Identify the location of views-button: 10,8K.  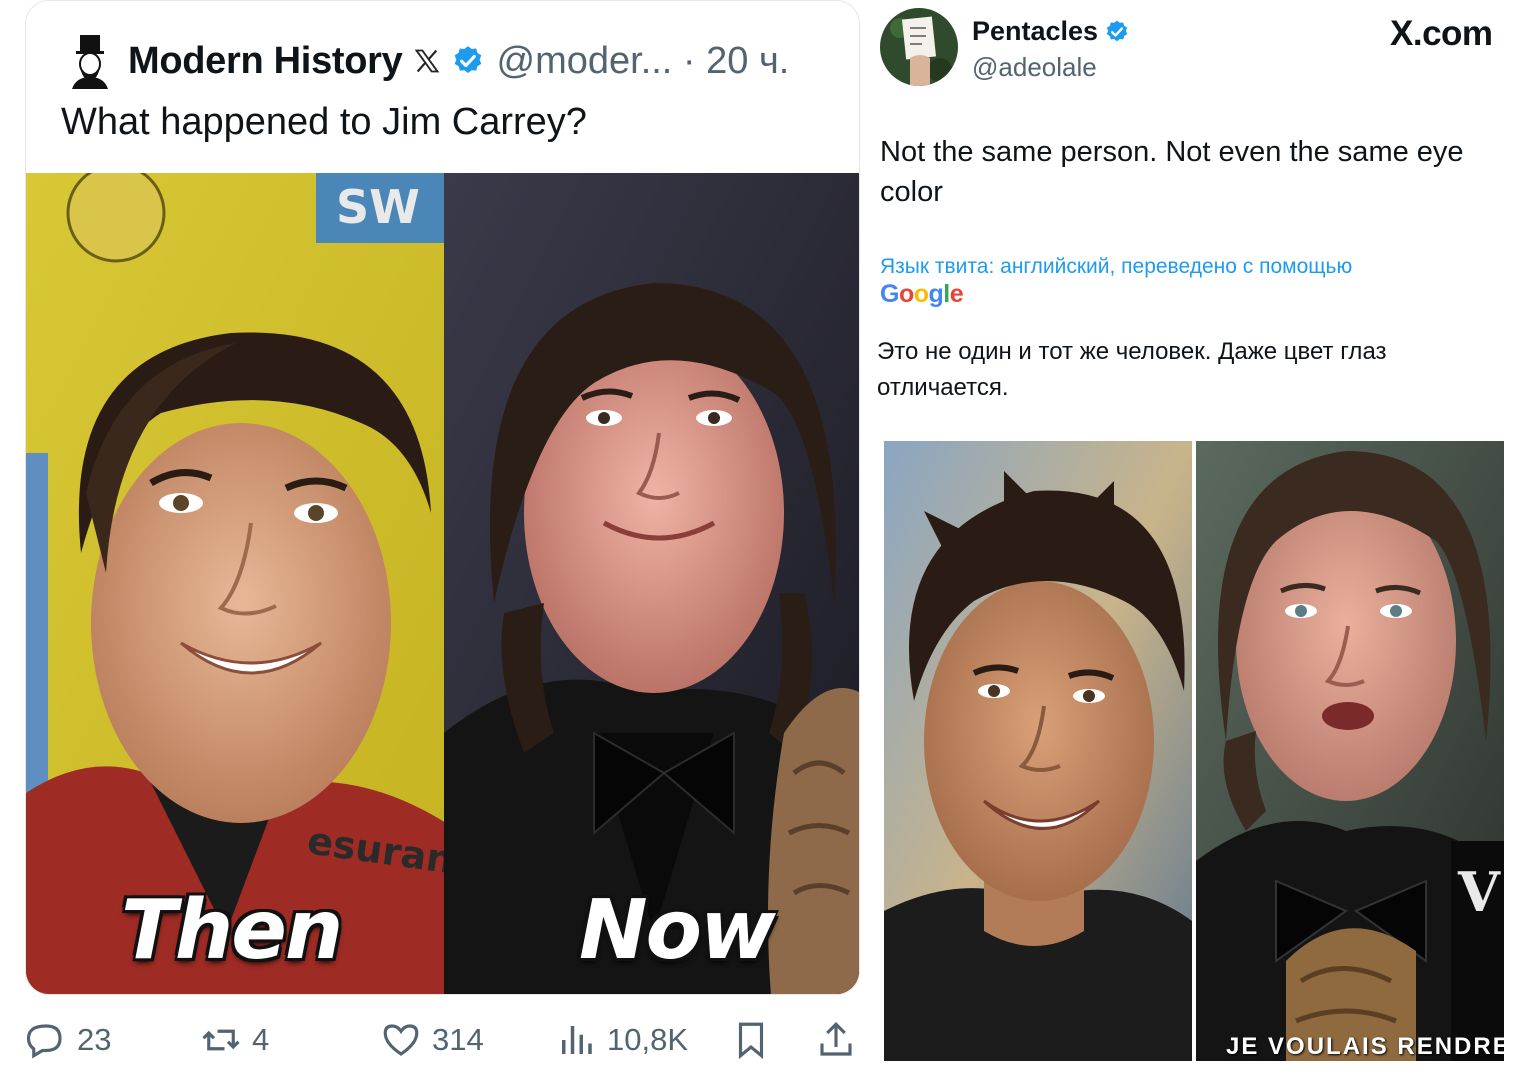
(621, 1040).